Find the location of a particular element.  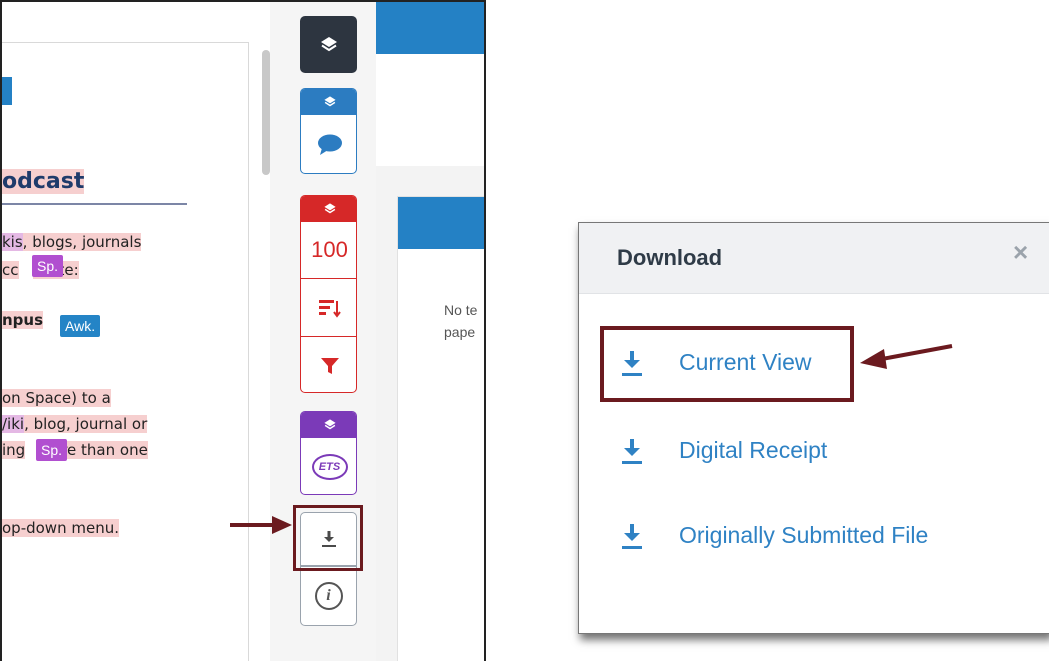

download-original-file: Originally Submitted File is located at coordinates (774, 535).